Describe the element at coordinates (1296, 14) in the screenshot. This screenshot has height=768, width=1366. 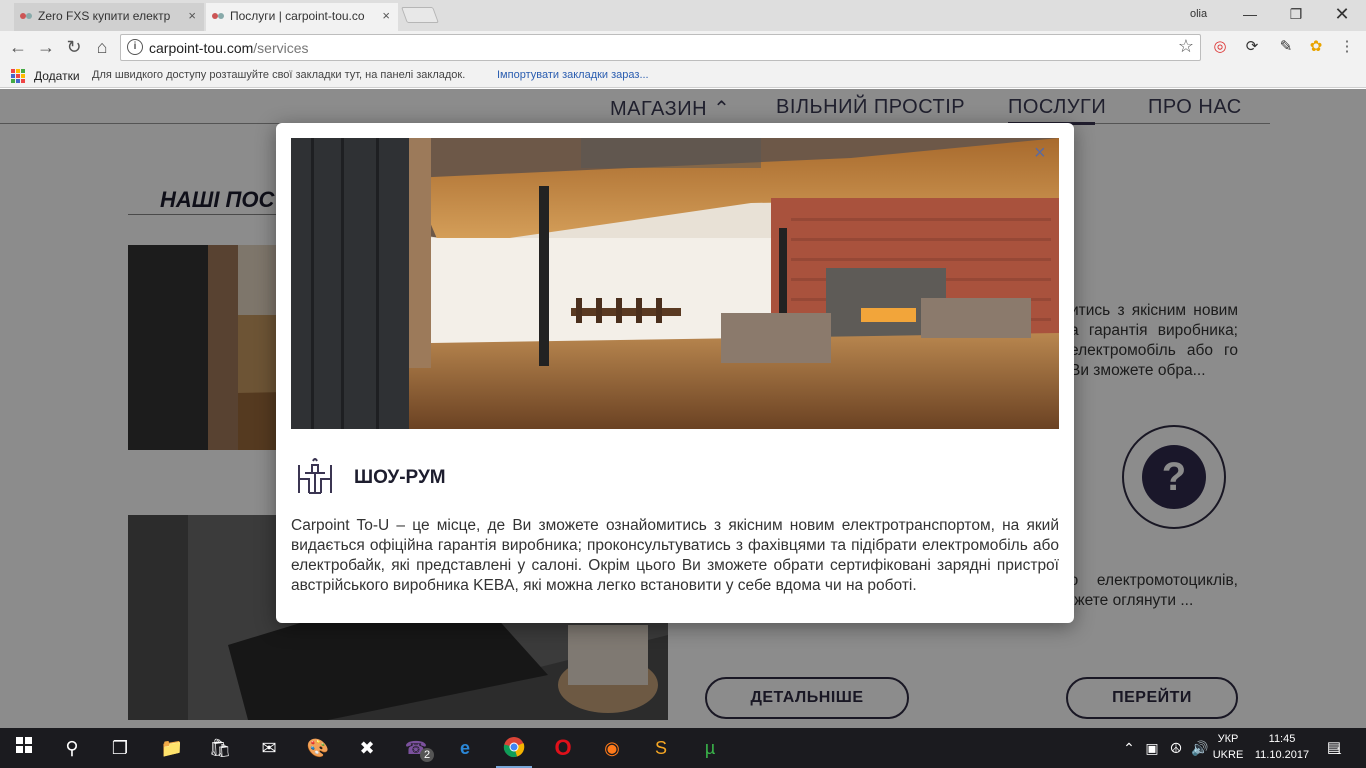
I see `restore-icon: ❐` at that location.